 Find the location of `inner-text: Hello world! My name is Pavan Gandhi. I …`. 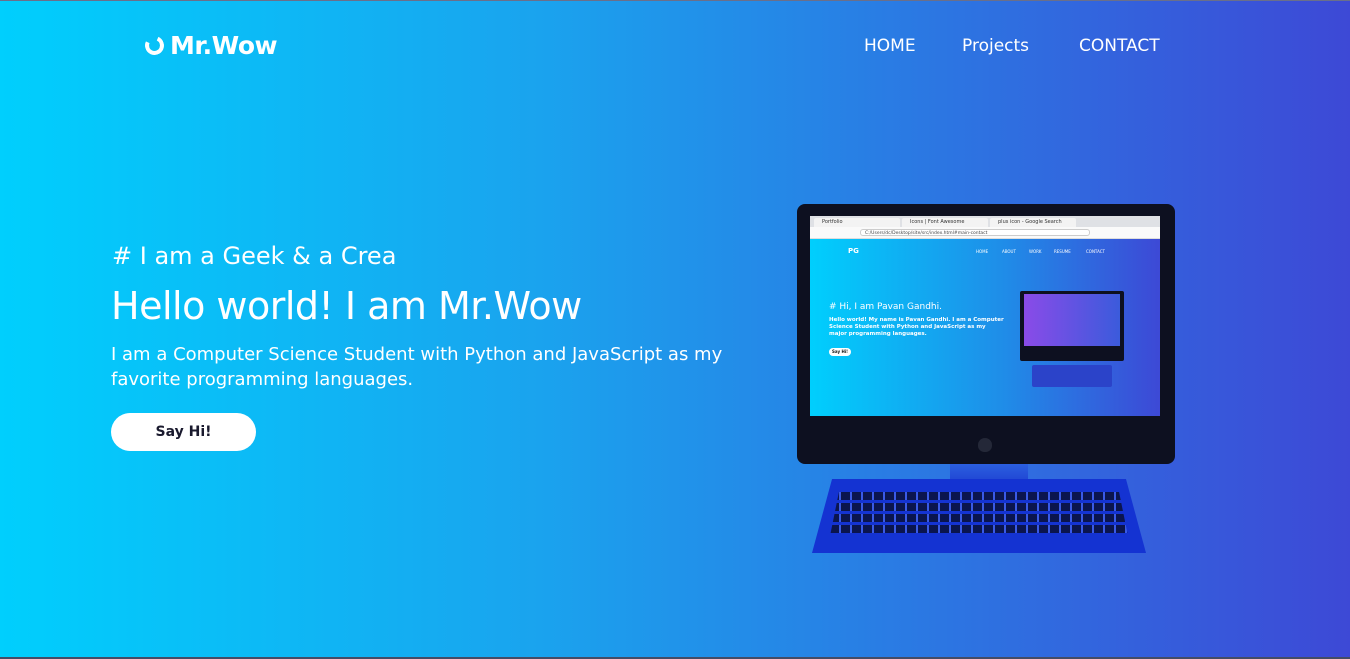

inner-text: Hello world! My name is Pavan Gandhi. I … is located at coordinates (916, 327).